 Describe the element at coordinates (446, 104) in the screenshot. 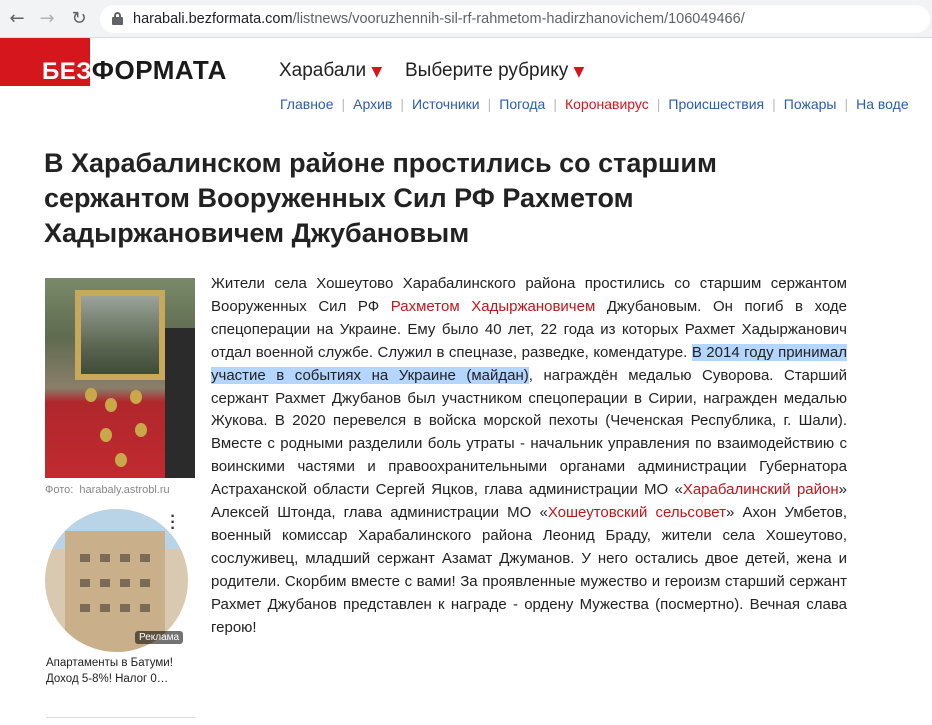

I see `nav-sources: Источники` at that location.